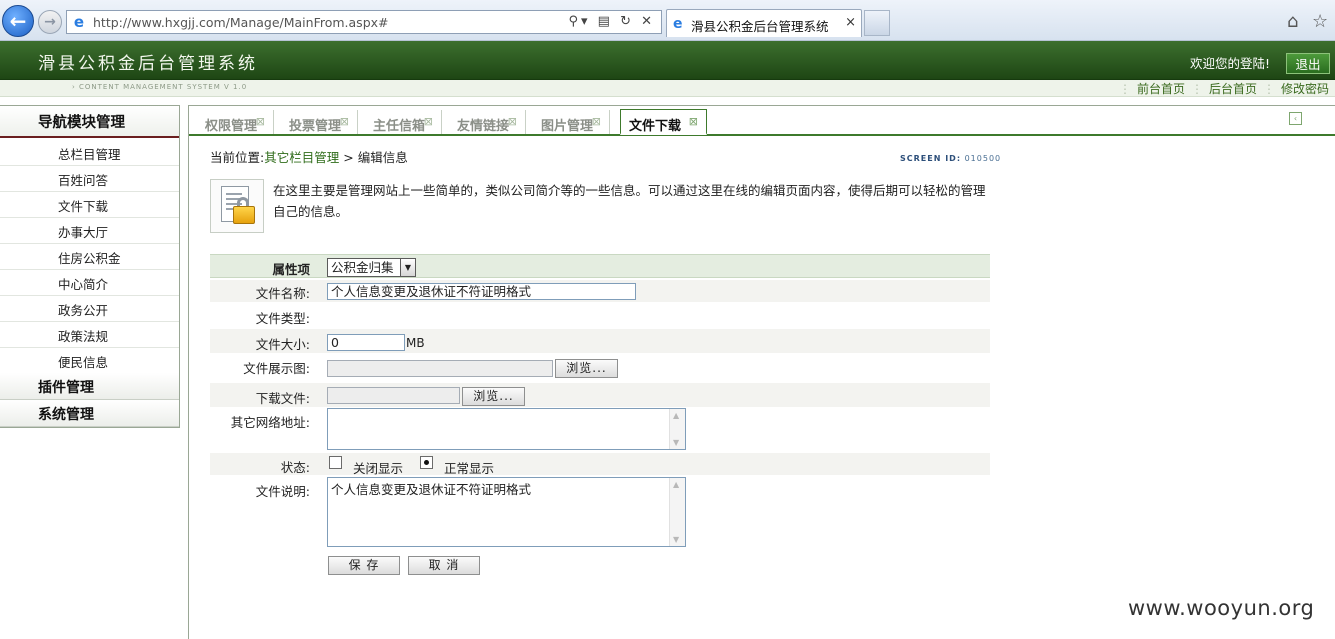 This screenshot has width=1335, height=639. What do you see at coordinates (567, 126) in the screenshot?
I see `tab-label: 图片管理` at bounding box center [567, 126].